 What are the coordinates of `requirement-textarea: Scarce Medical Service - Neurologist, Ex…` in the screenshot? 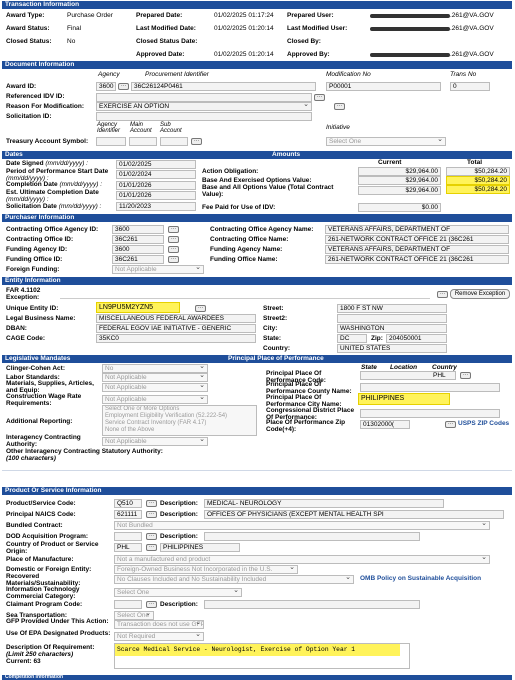 It's located at (262, 656).